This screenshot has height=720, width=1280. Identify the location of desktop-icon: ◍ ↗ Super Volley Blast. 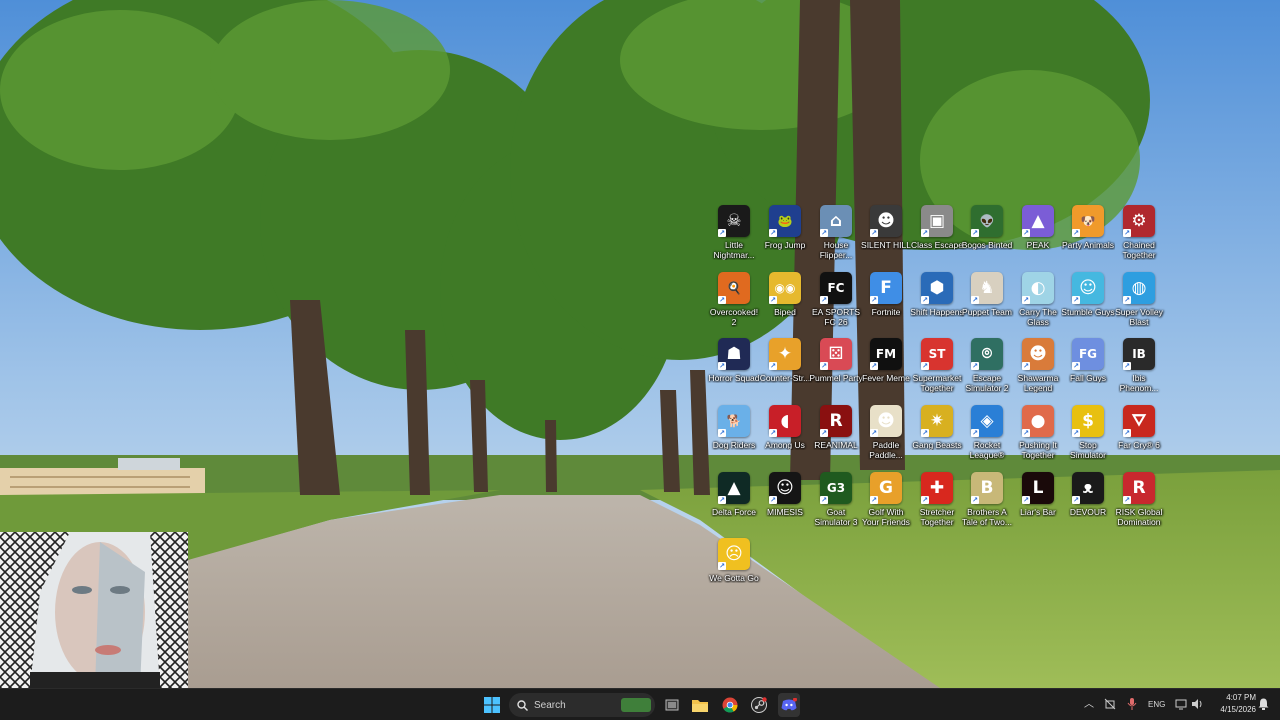
(1139, 302).